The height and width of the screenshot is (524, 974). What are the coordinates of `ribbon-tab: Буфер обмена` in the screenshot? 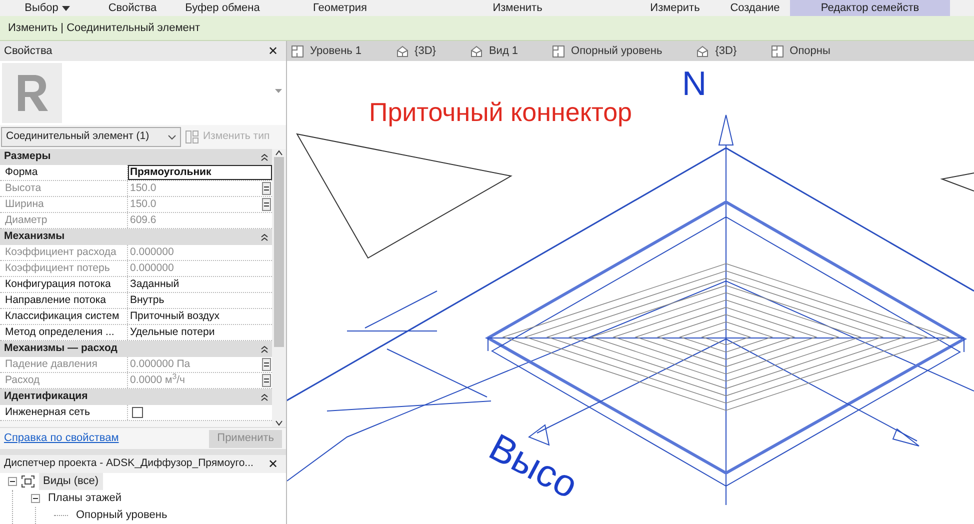 It's located at (222, 8).